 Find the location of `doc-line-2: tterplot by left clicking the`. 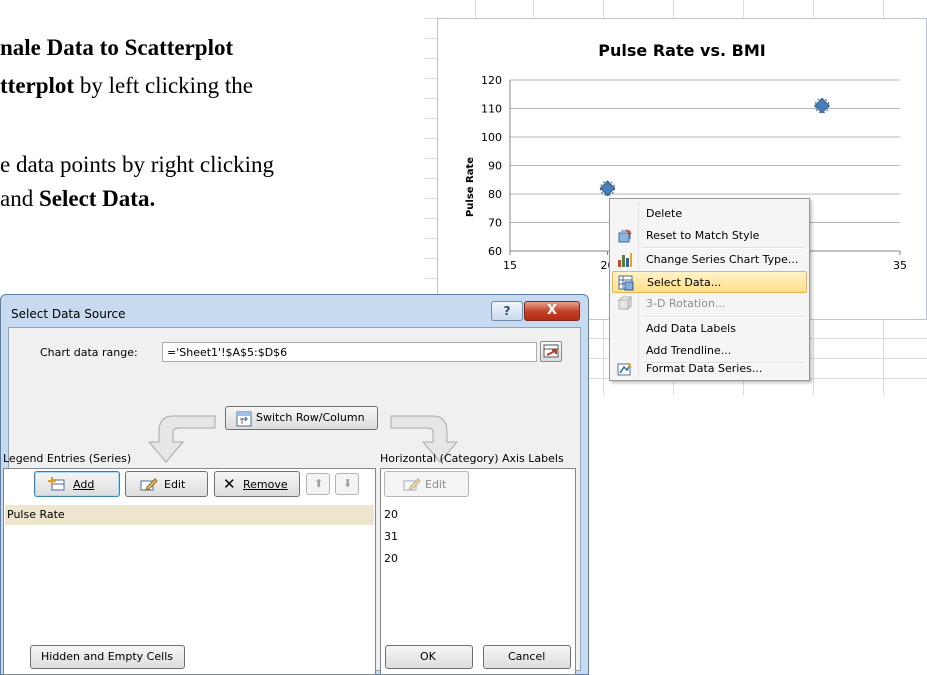

doc-line-2: tterplot by left clicking the is located at coordinates (126, 86).